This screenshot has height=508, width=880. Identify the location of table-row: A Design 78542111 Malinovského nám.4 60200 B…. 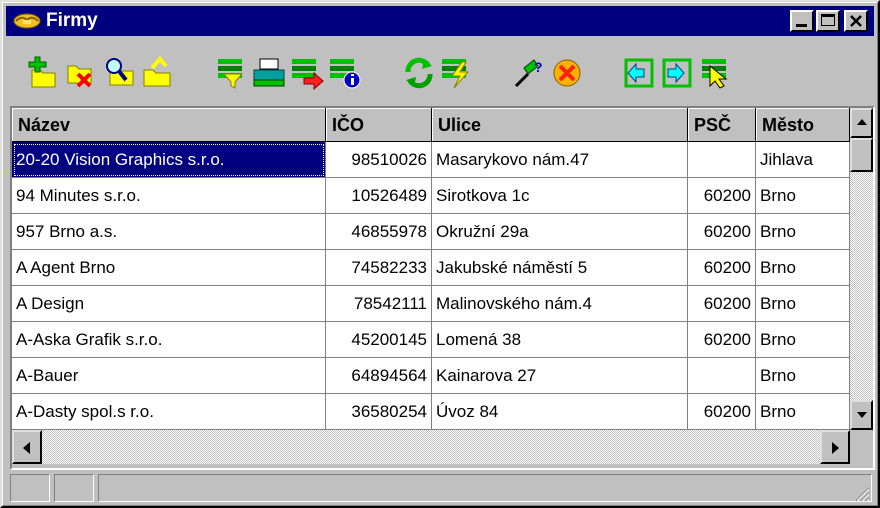
(431, 304).